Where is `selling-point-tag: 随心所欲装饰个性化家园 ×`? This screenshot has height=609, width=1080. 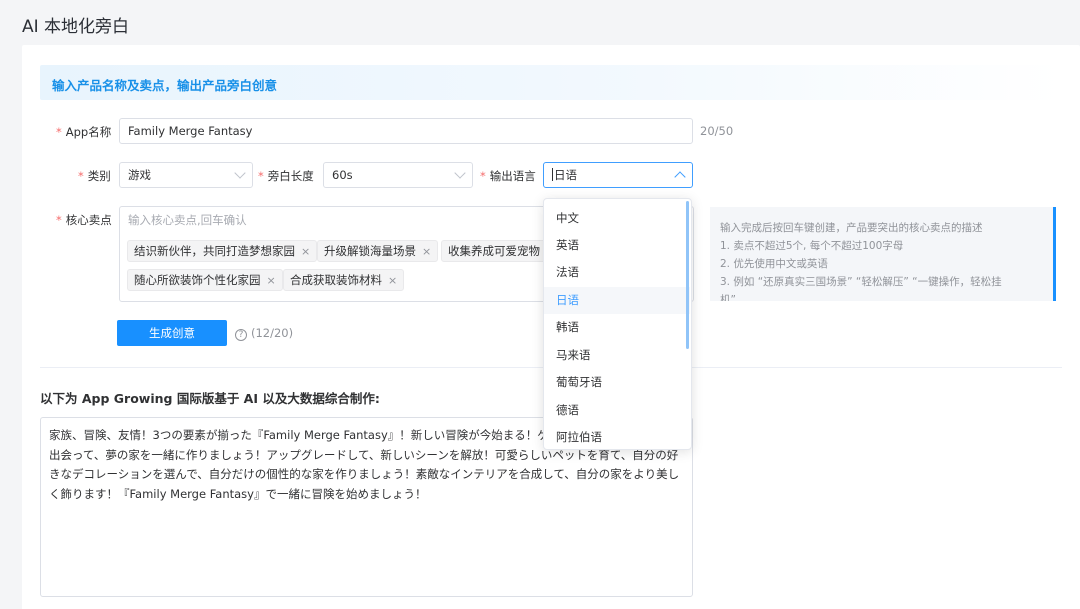 selling-point-tag: 随心所欲装饰个性化家园 × is located at coordinates (205, 280).